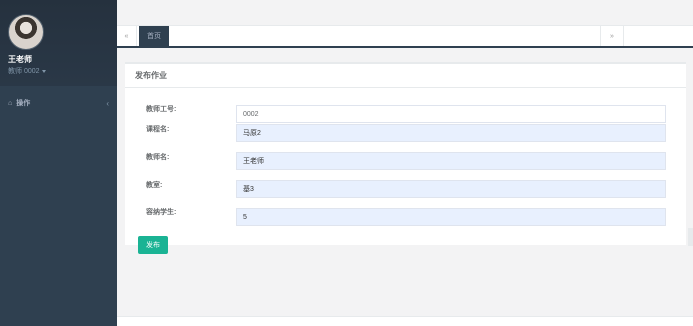  What do you see at coordinates (405, 13) in the screenshot?
I see `top-bar` at bounding box center [405, 13].